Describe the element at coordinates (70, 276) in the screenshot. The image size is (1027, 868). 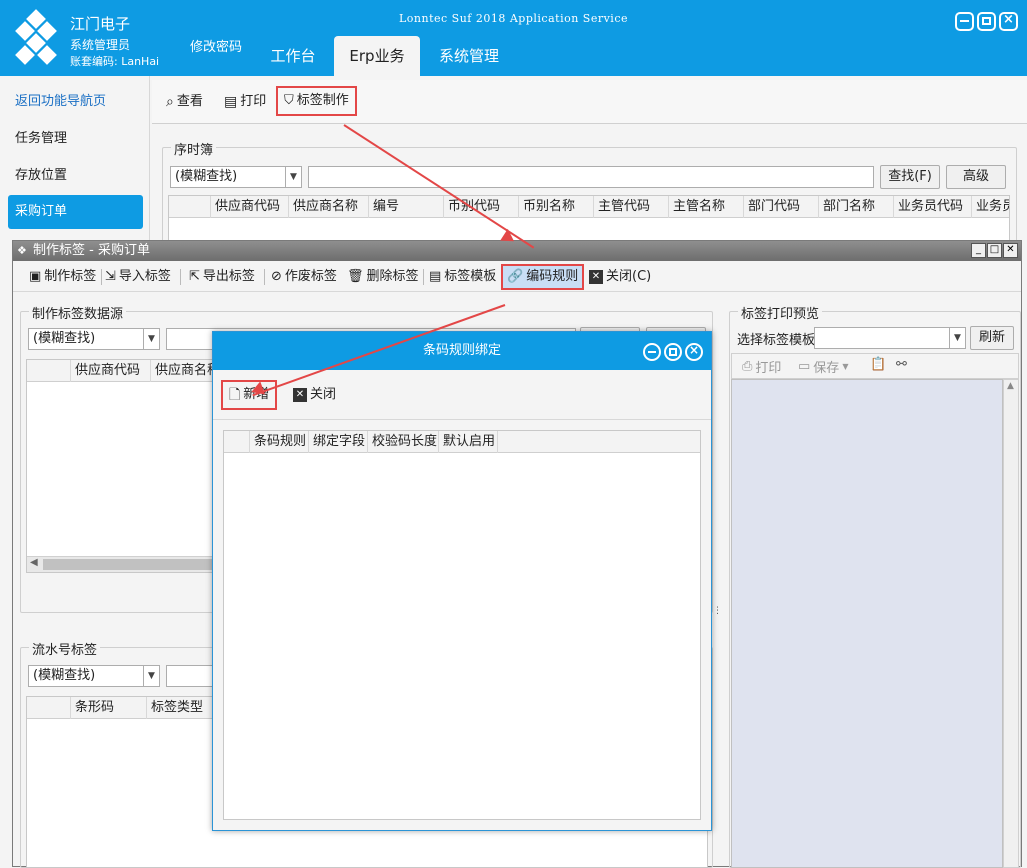
I see `make-tag-label: 制作标签` at that location.